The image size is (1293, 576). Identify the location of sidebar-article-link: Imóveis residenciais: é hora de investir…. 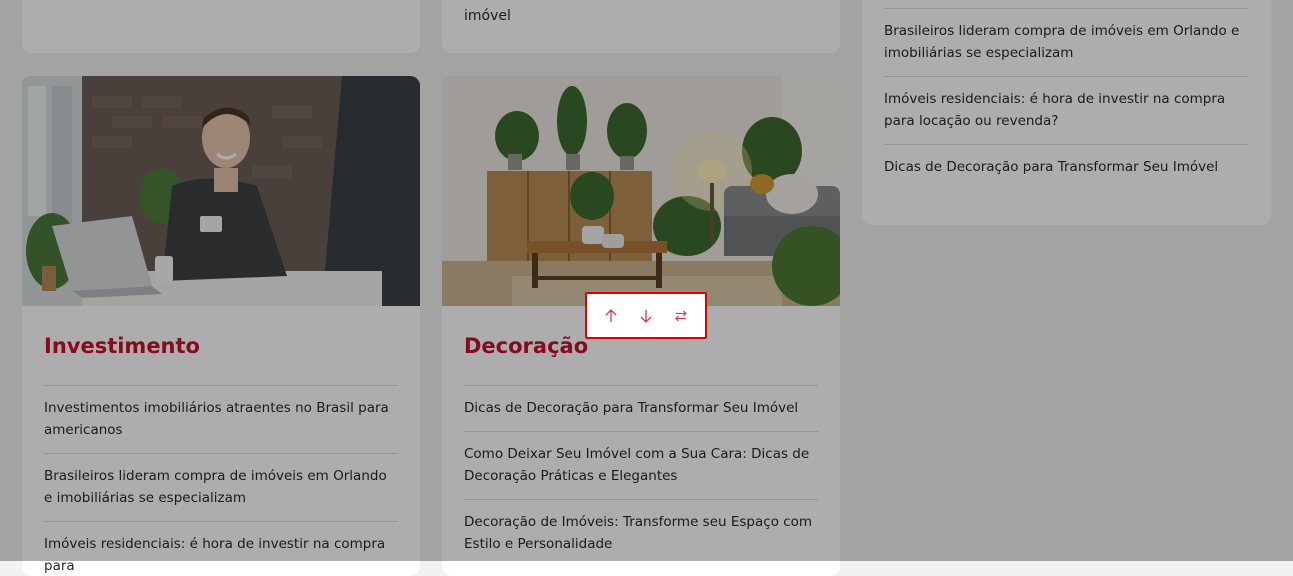
(1066, 110).